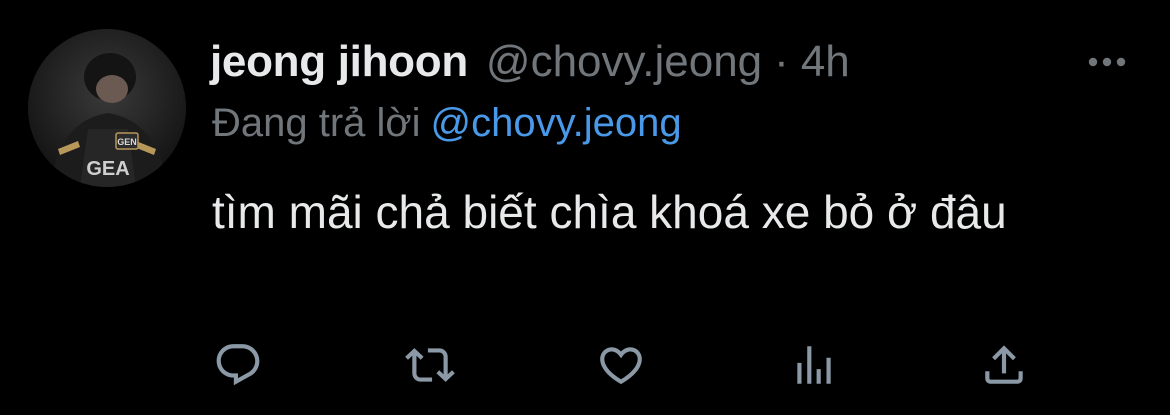 This screenshot has height=415, width=1170. I want to click on more-options-button, so click(1107, 62).